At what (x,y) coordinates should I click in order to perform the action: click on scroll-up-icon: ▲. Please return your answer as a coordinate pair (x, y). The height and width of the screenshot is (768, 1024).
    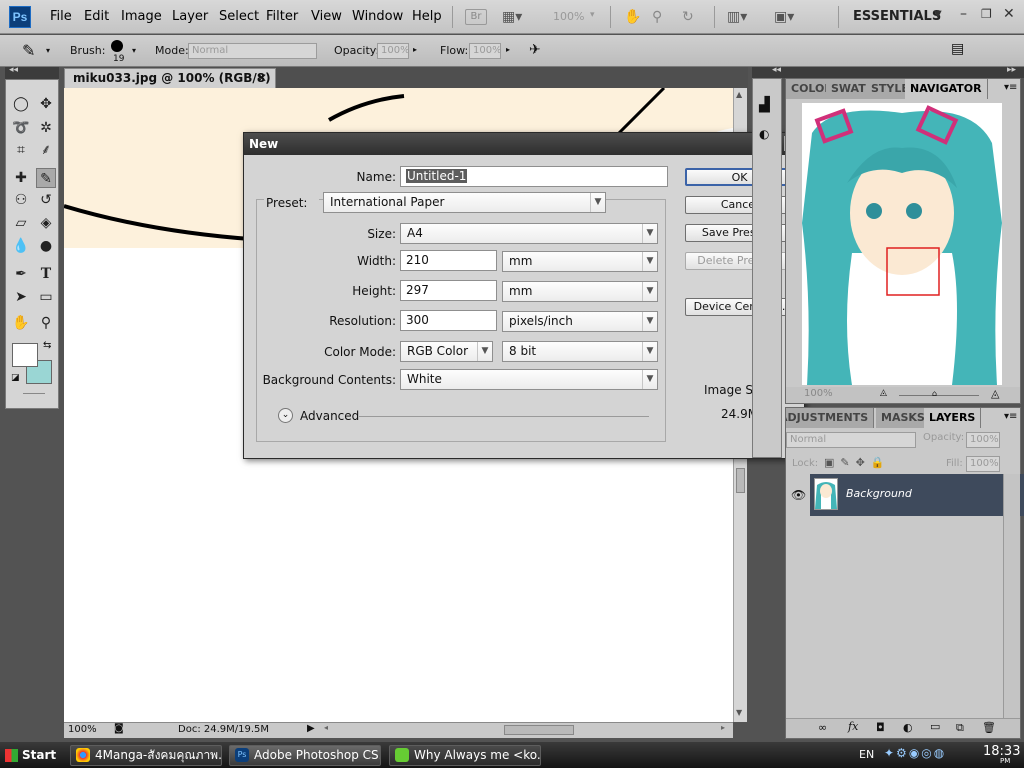
    Looking at the image, I should click on (739, 94).